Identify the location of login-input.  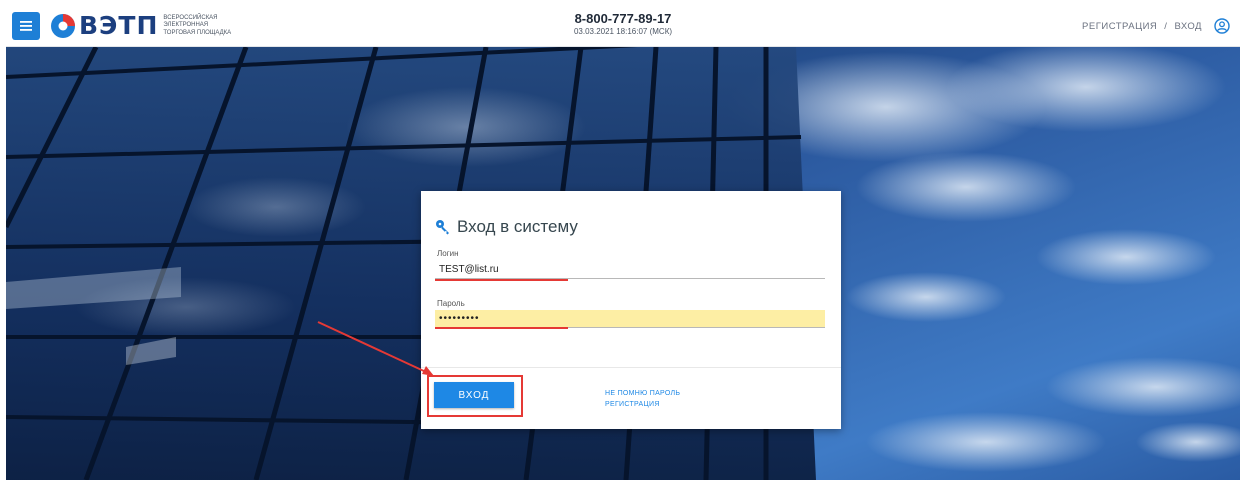
(630, 270).